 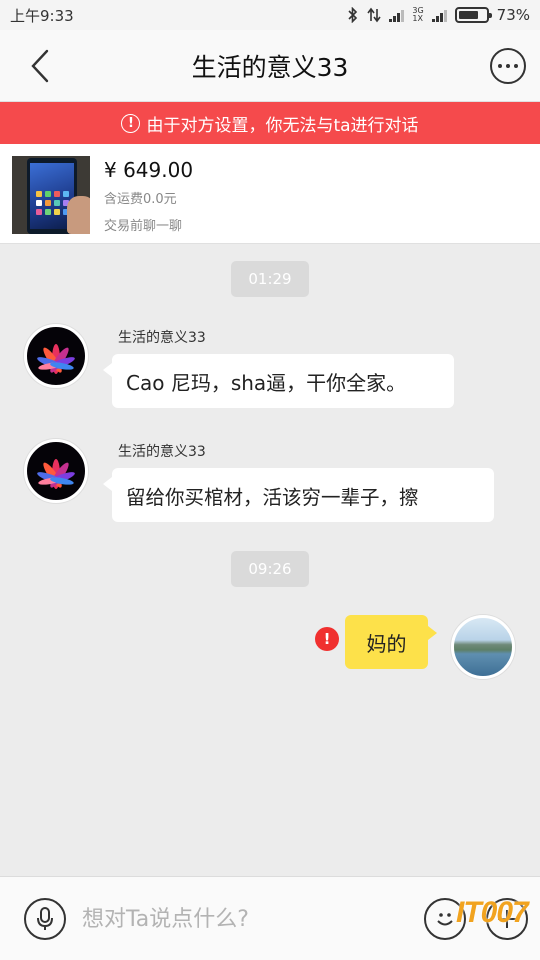 I want to click on network-type: 3G 1X, so click(x=418, y=14).